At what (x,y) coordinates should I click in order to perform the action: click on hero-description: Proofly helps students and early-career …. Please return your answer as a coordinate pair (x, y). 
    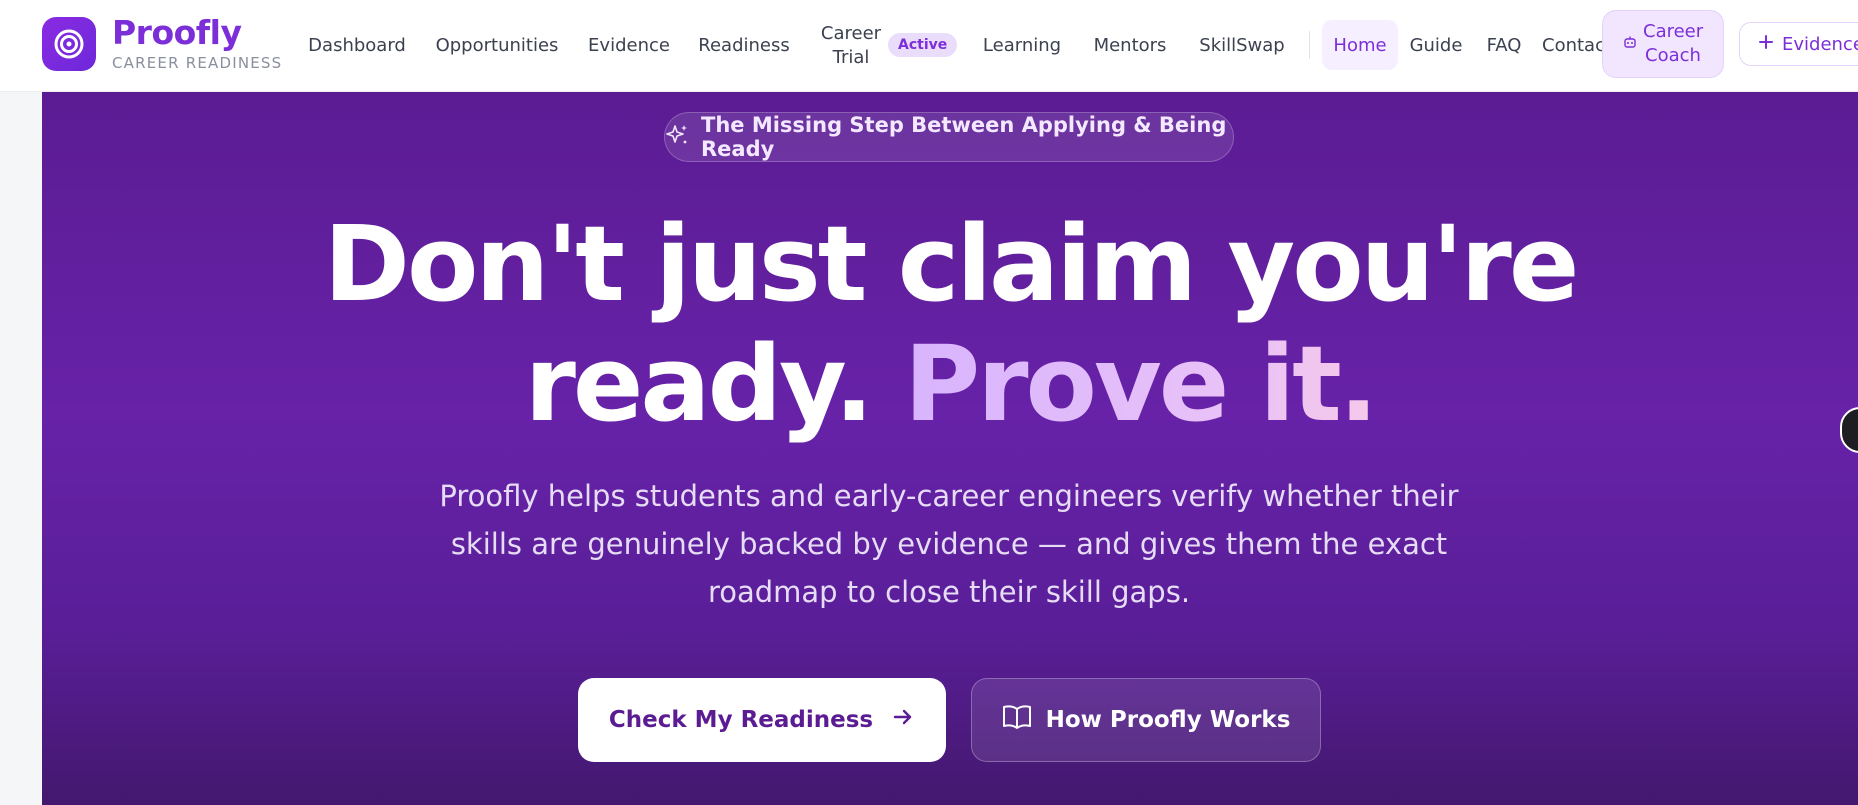
    Looking at the image, I should click on (949, 544).